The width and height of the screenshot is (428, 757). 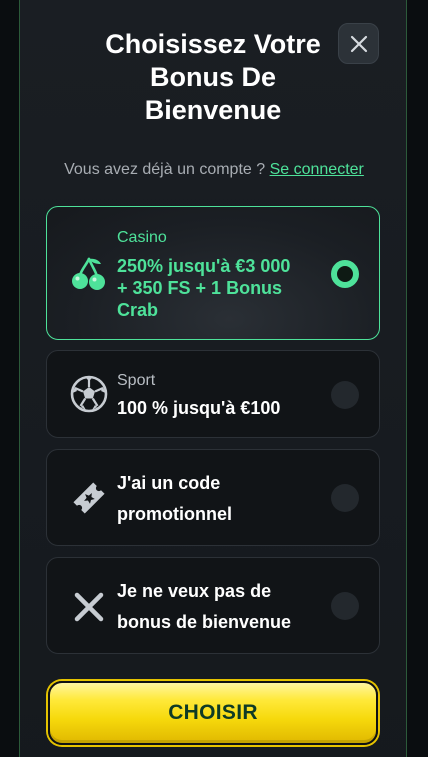 I want to click on close-button, so click(x=358, y=43).